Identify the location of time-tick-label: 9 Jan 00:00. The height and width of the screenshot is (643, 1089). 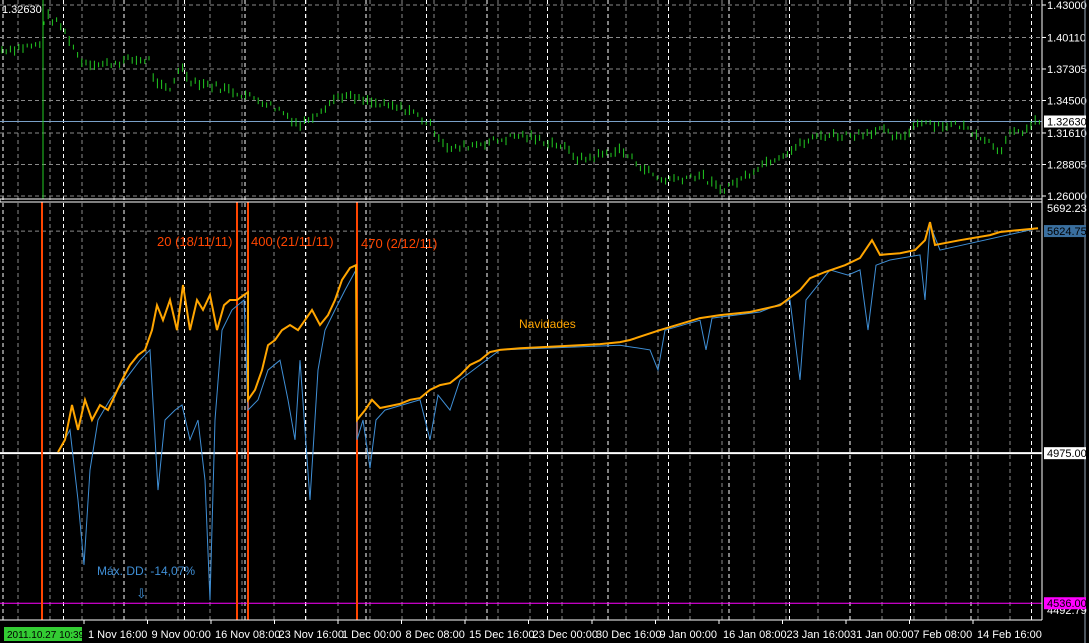
(689, 635).